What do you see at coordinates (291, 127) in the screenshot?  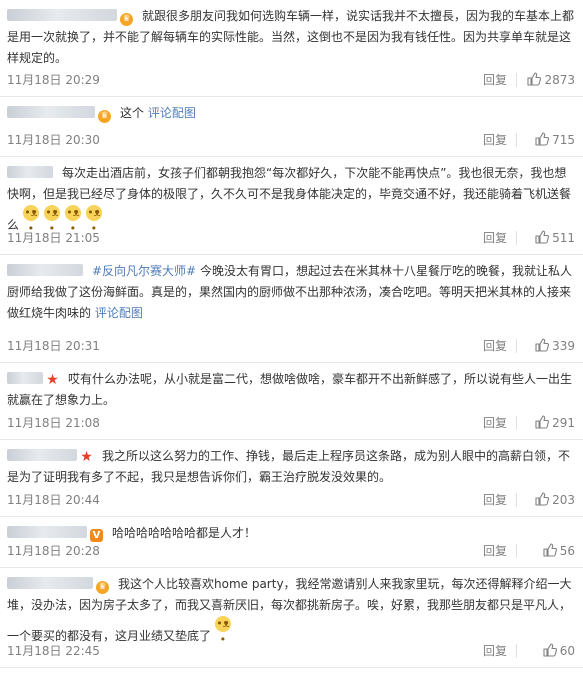 I see `comment-item: ♛ 这个 评论配图 11月18日 20:30 回复 715` at bounding box center [291, 127].